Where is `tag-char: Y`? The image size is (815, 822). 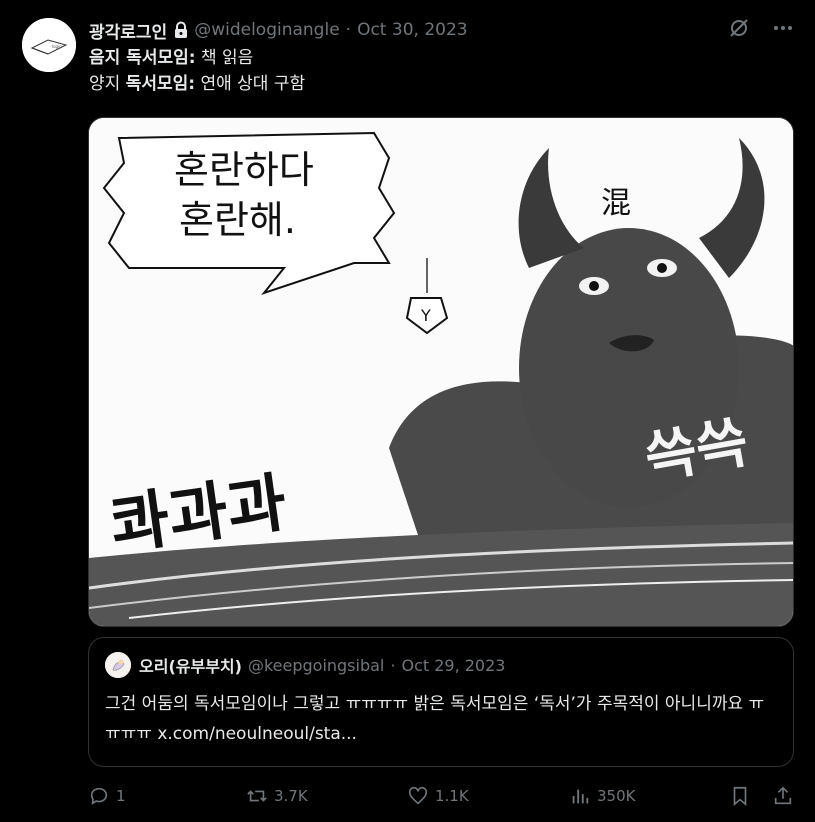 tag-char: Y is located at coordinates (425, 315).